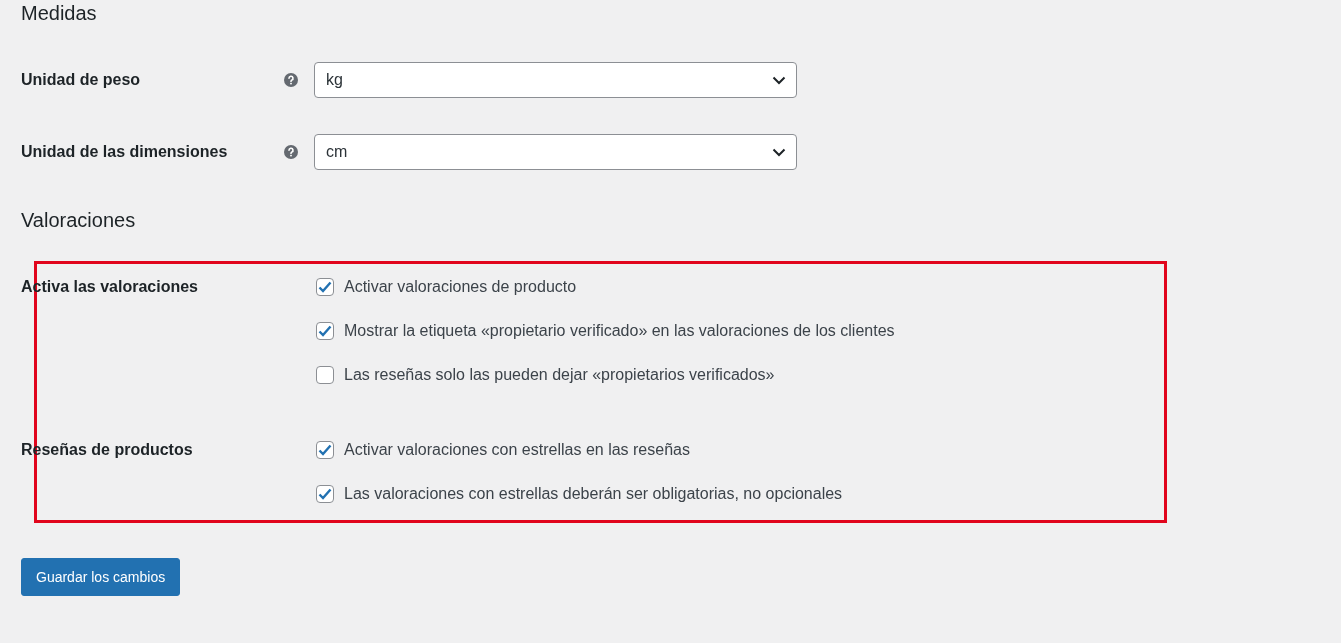 Image resolution: width=1341 pixels, height=643 pixels. What do you see at coordinates (460, 287) in the screenshot?
I see `checkbox-label: Activar valoraciones de producto` at bounding box center [460, 287].